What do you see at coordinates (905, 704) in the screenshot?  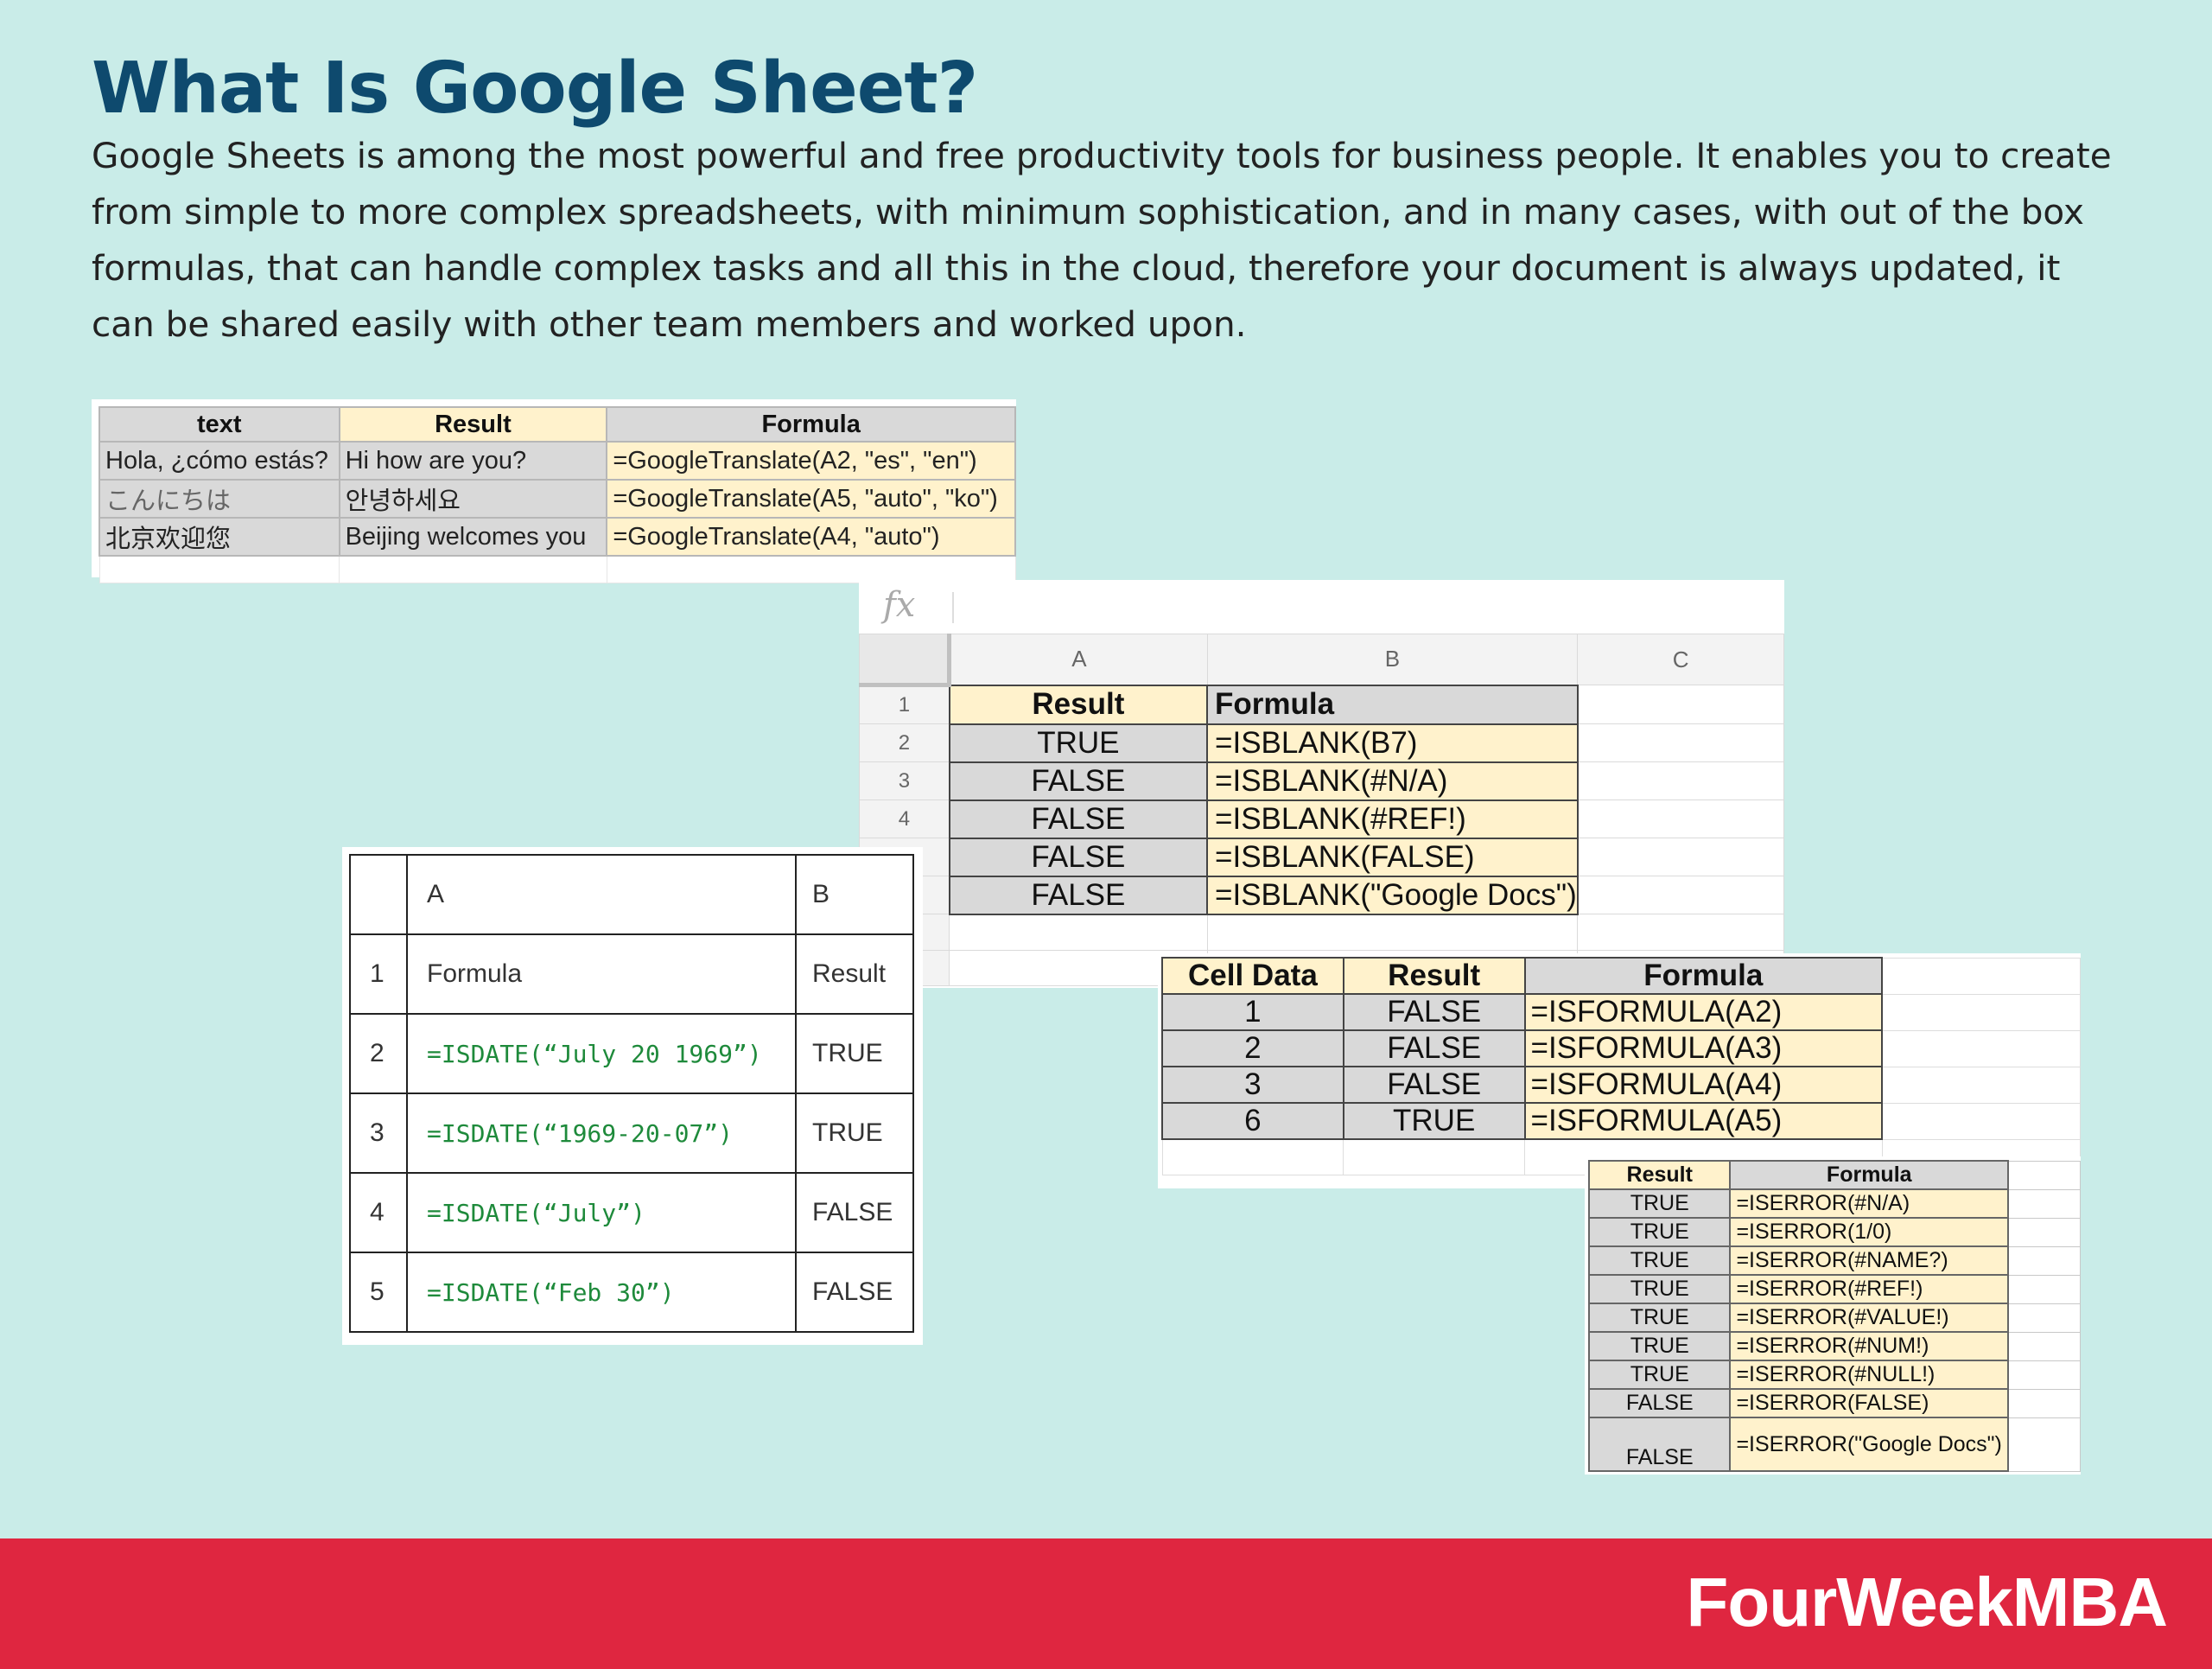 I see `row-number: 1` at bounding box center [905, 704].